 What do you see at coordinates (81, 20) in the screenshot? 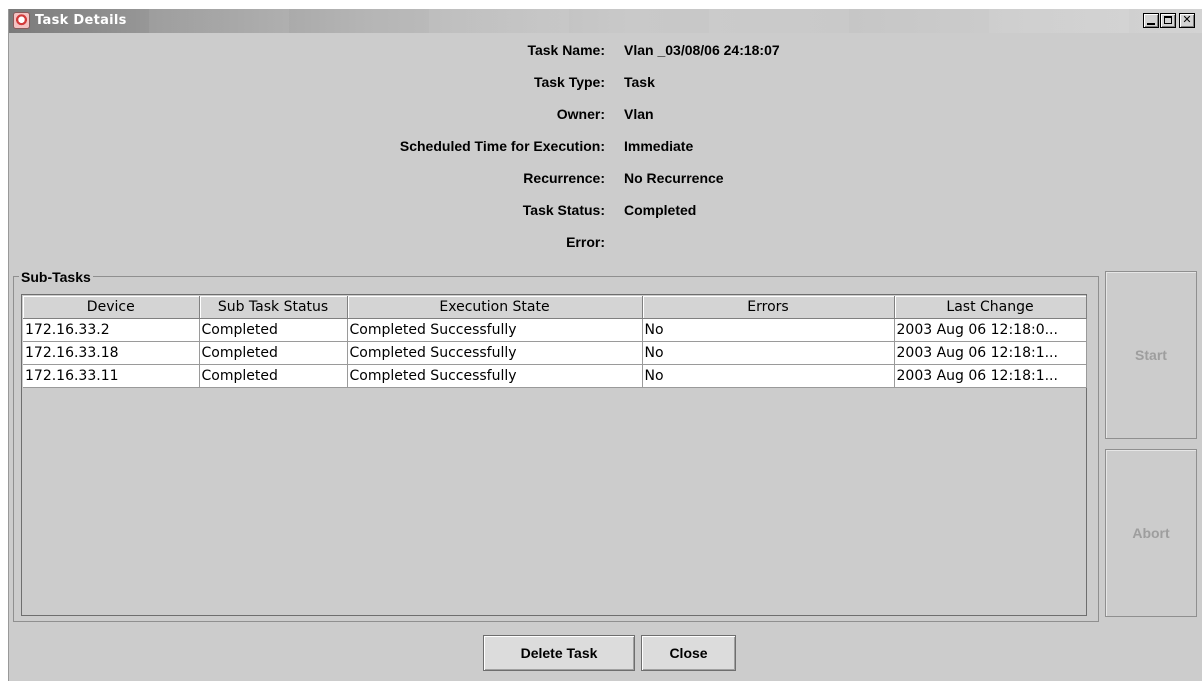
I see `window-title: Task Details` at bounding box center [81, 20].